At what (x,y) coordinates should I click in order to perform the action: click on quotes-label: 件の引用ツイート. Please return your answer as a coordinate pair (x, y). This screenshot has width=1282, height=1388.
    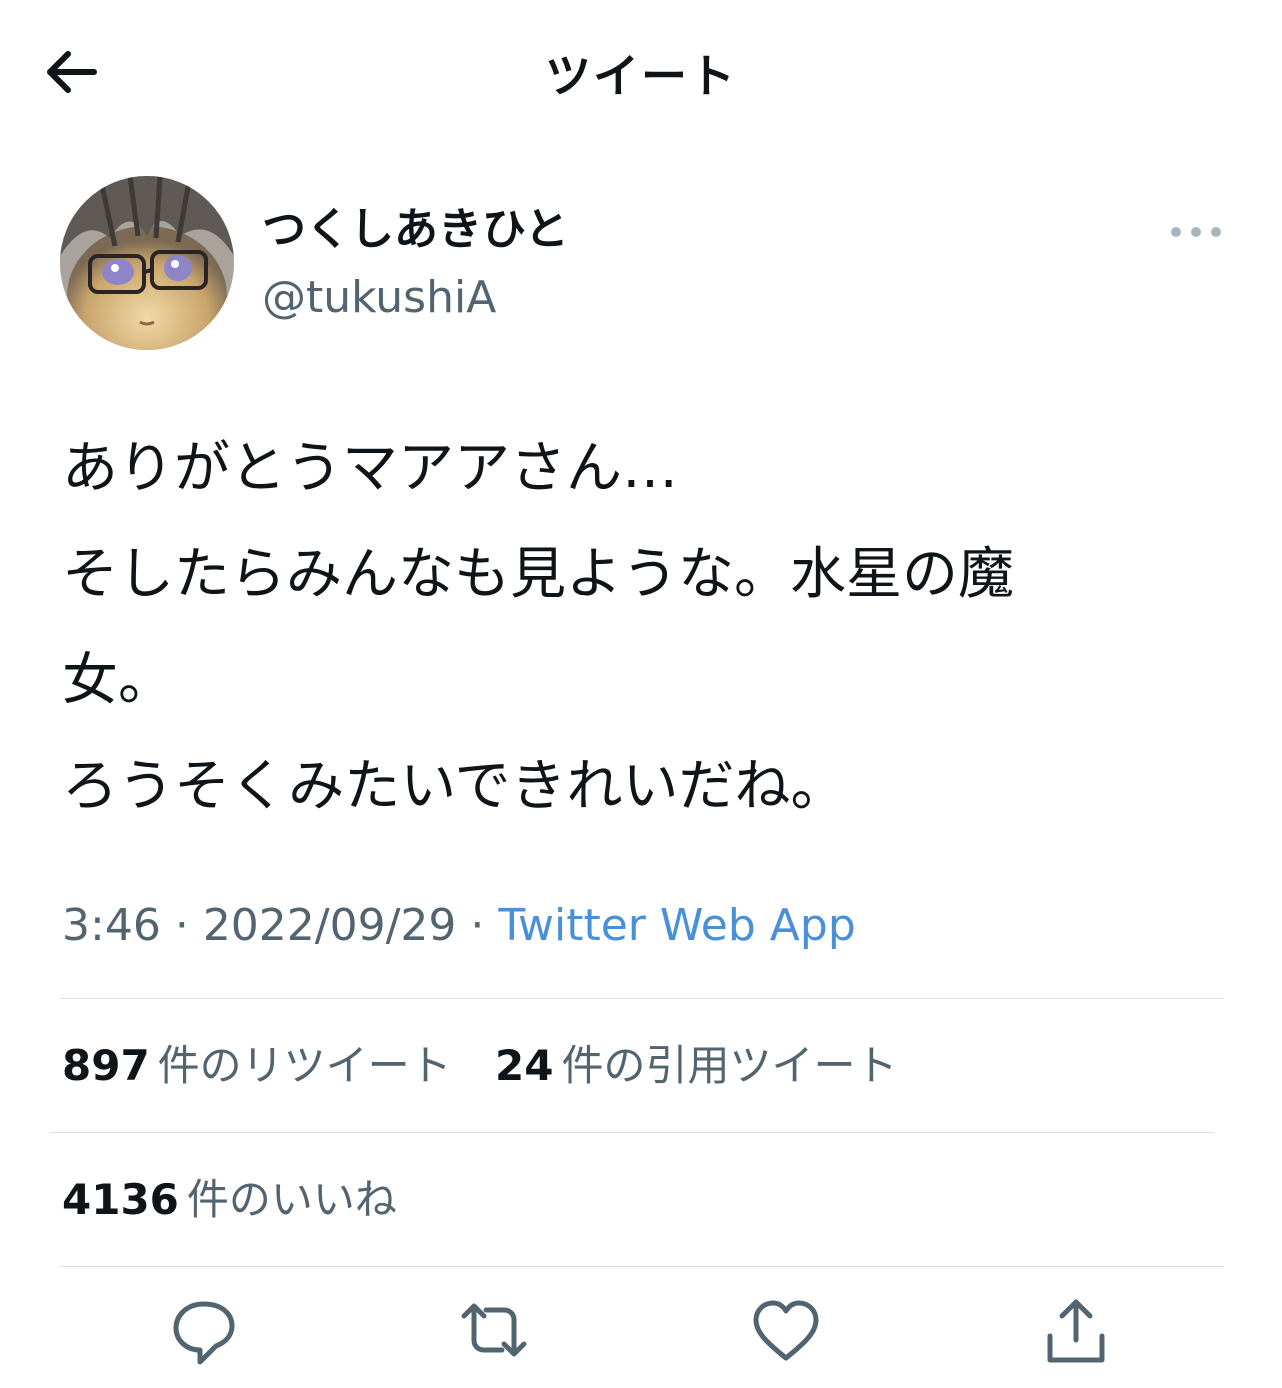
    Looking at the image, I should click on (729, 1065).